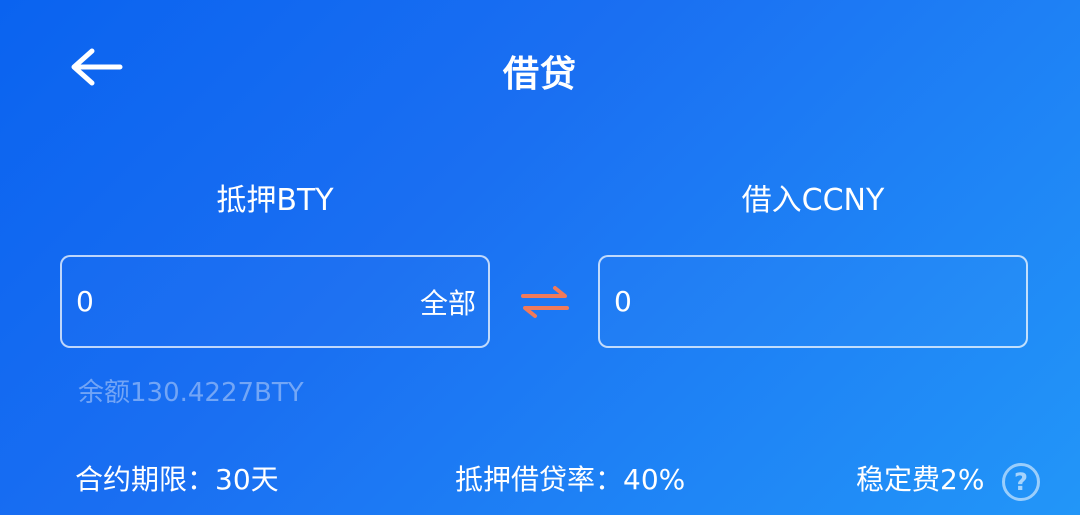 This screenshot has width=1080, height=515. Describe the element at coordinates (774, 301) in the screenshot. I see `borrow-input` at that location.